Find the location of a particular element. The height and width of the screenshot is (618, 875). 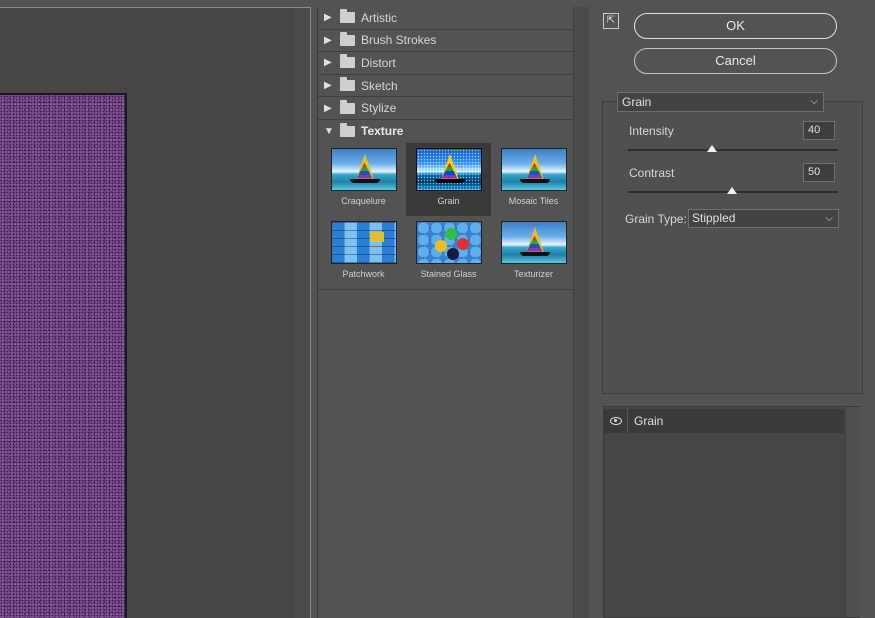

category-stylize: ▶ Stylize is located at coordinates (445, 108).